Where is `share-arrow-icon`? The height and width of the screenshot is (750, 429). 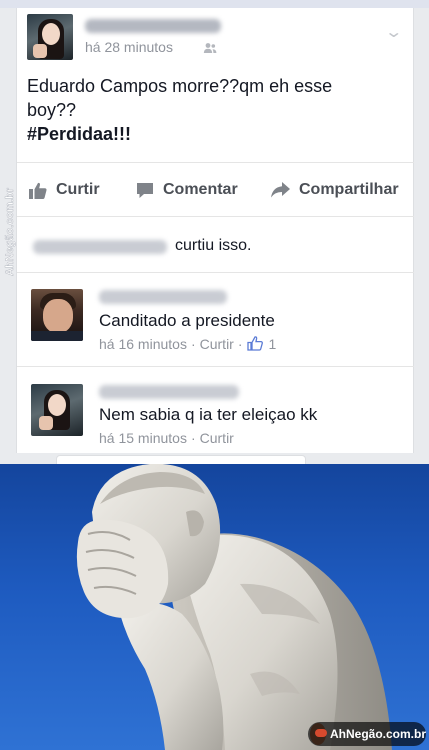
share-arrow-icon is located at coordinates (280, 190).